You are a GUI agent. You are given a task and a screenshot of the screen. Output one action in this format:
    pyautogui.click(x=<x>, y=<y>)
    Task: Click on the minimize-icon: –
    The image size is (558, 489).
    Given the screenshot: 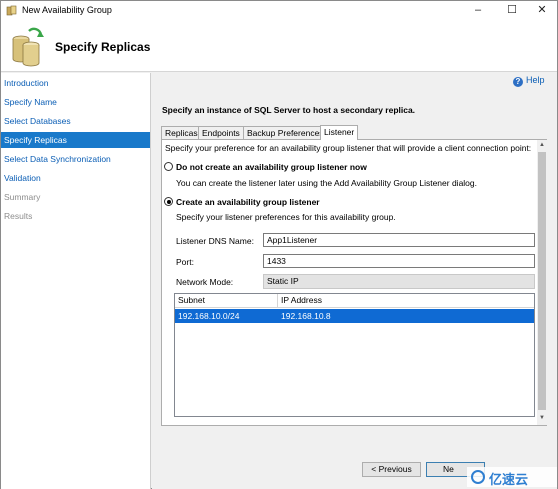 What is the action you would take?
    pyautogui.click(x=478, y=10)
    